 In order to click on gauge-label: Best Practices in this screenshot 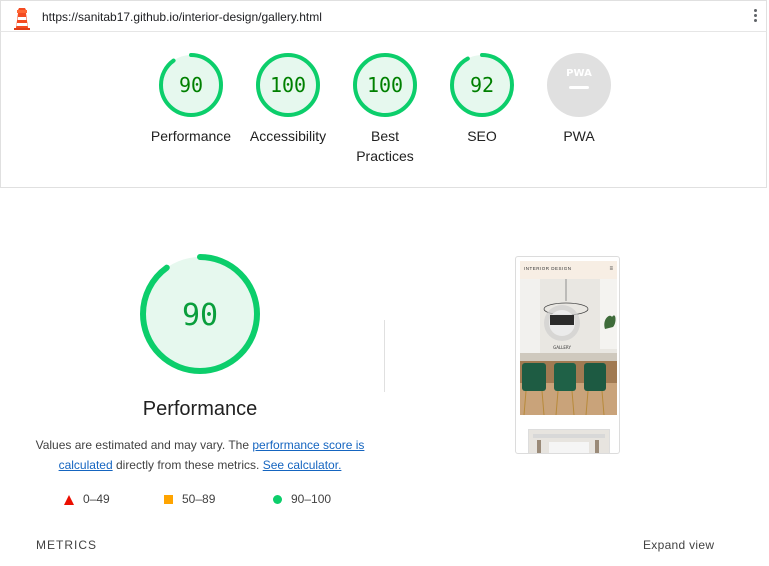, I will do `click(385, 146)`.